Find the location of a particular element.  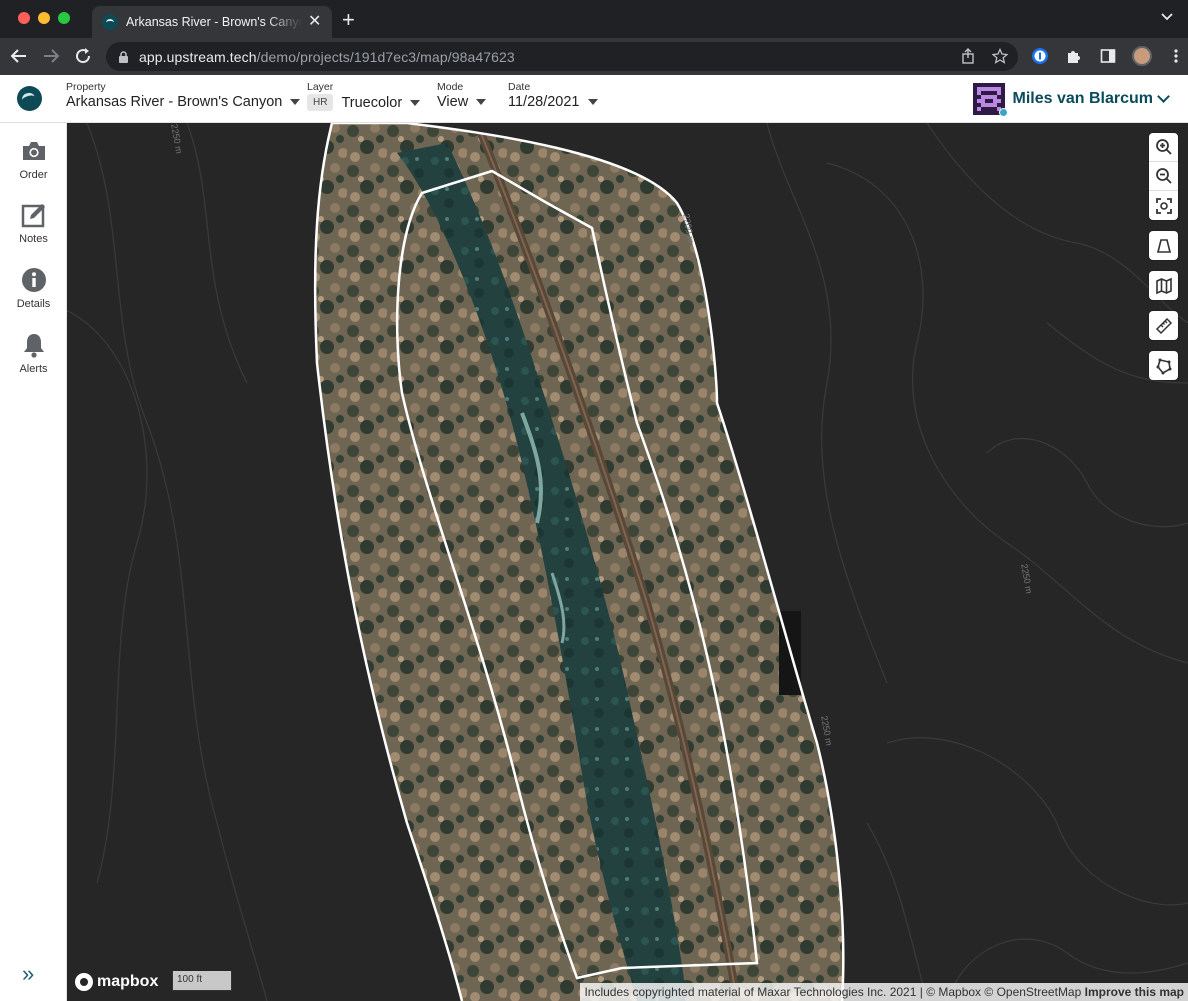

resolution-badge: HR is located at coordinates (320, 102).